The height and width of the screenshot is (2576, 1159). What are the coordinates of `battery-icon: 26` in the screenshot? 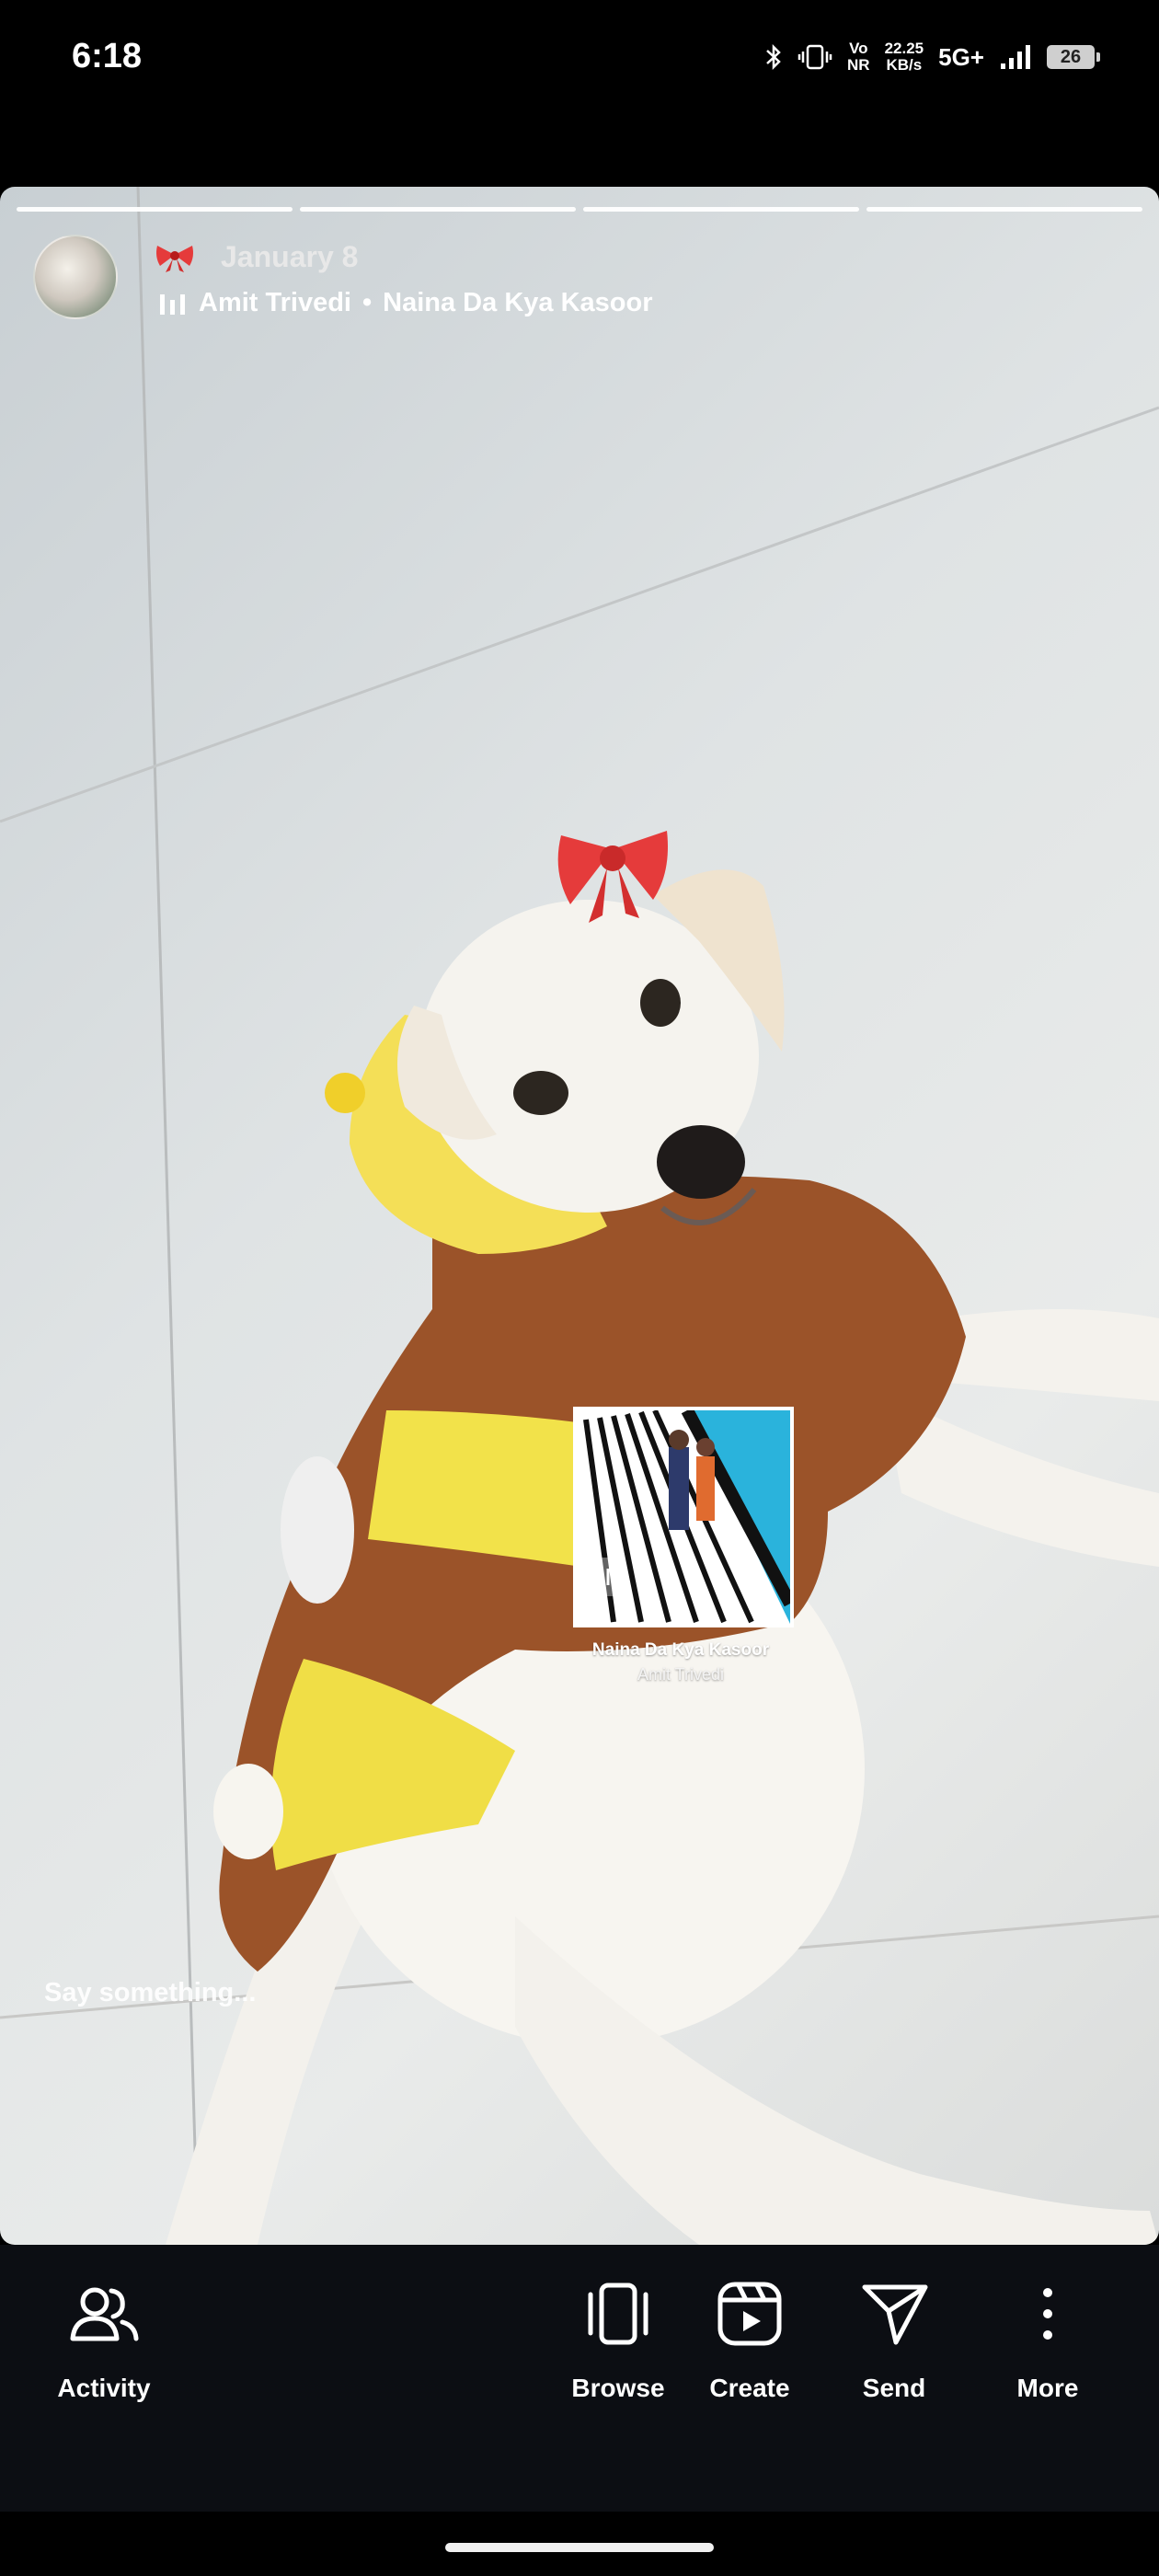 It's located at (1073, 57).